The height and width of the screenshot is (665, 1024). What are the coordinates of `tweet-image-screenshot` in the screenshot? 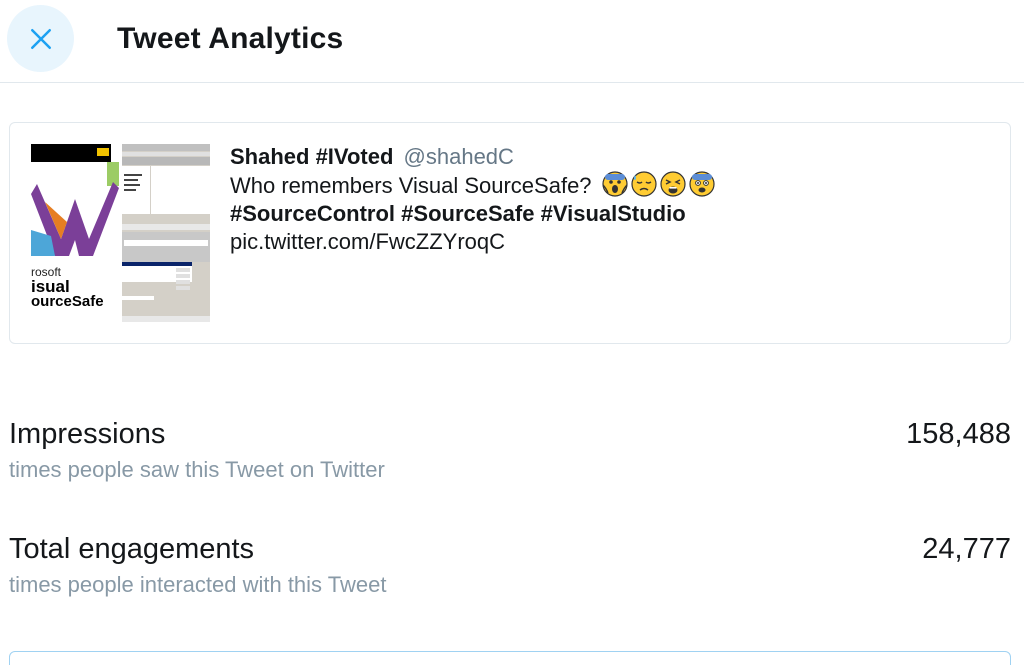 It's located at (166, 233).